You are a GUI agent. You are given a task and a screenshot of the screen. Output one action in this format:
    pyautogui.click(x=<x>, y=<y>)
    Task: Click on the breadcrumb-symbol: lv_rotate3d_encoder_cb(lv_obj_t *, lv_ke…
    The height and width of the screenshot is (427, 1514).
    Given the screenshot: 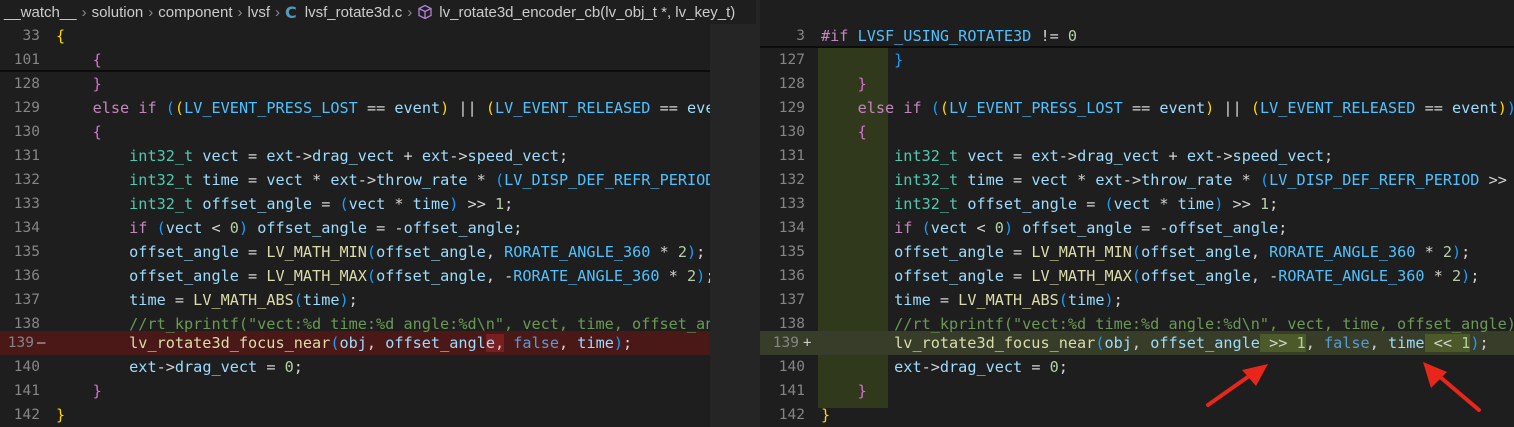 What is the action you would take?
    pyautogui.click(x=587, y=12)
    